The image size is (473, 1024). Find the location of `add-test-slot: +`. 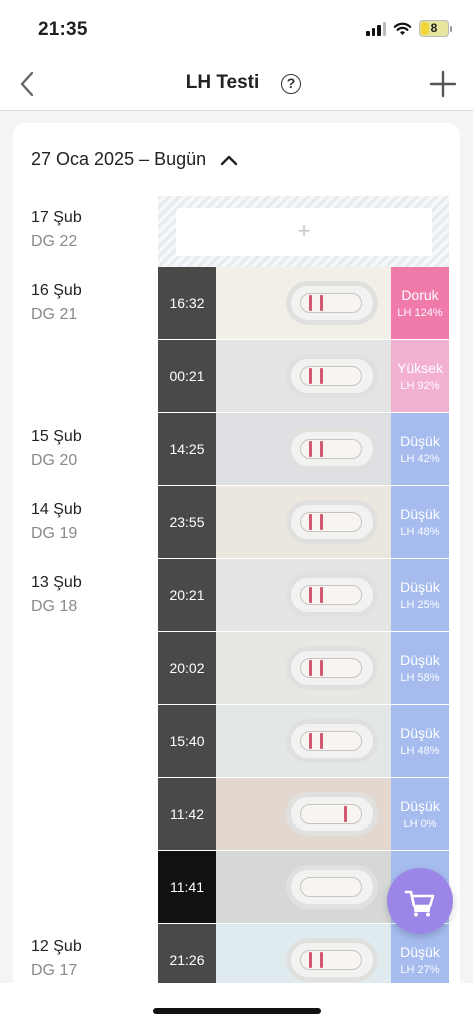

add-test-slot: + is located at coordinates (303, 232).